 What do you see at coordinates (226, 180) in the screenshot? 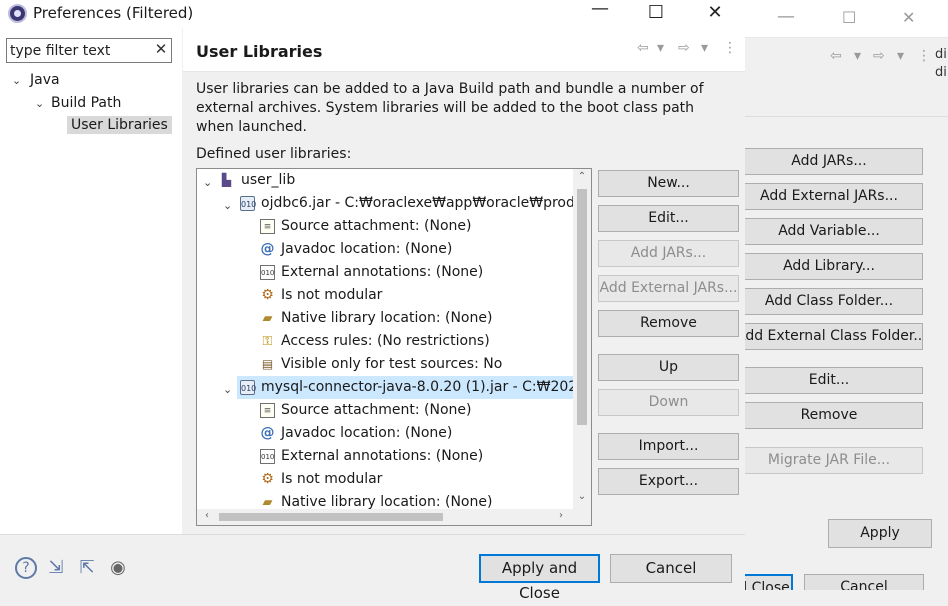
I see `library-icon: ▙` at bounding box center [226, 180].